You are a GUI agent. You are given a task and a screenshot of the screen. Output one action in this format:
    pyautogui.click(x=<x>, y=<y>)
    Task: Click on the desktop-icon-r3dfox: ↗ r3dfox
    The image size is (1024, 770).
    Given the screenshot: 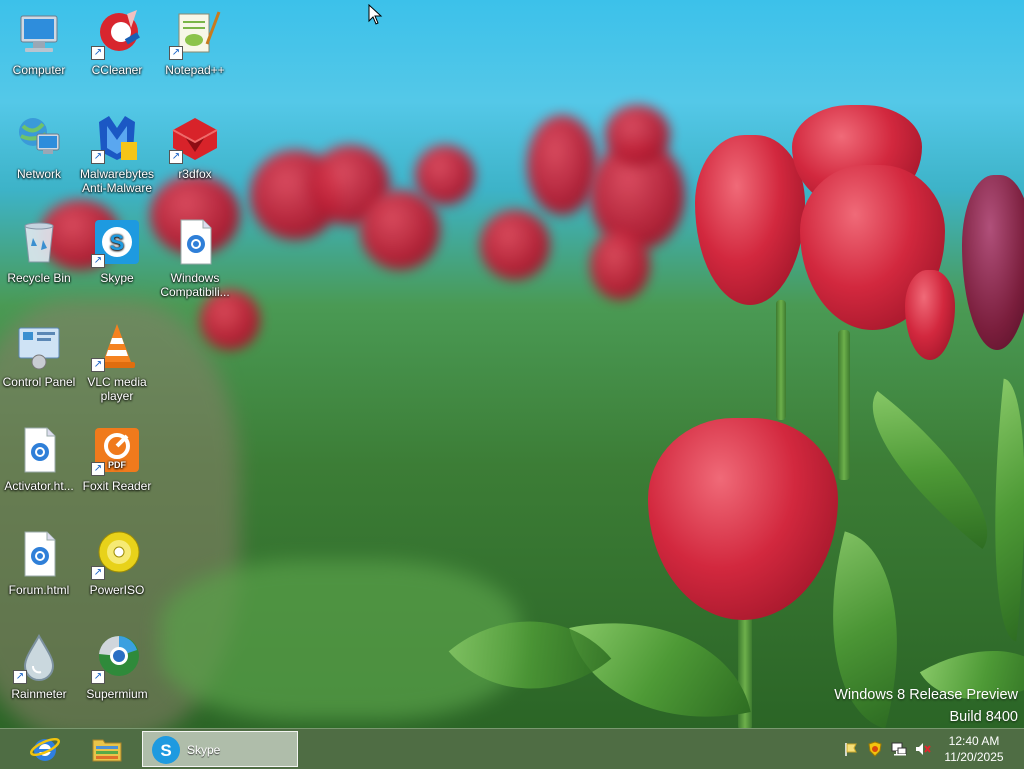 What is the action you would take?
    pyautogui.click(x=195, y=156)
    